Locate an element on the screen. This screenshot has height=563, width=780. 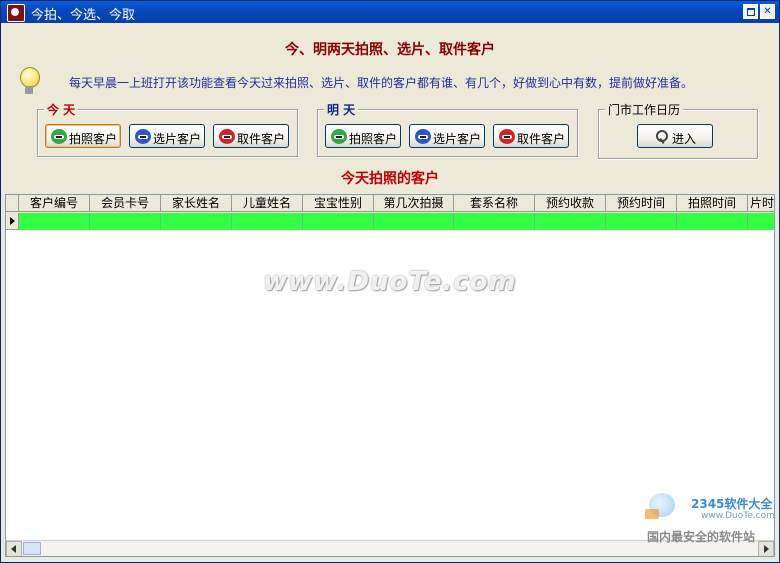
column-header: 儿童姓名 is located at coordinates (267, 203).